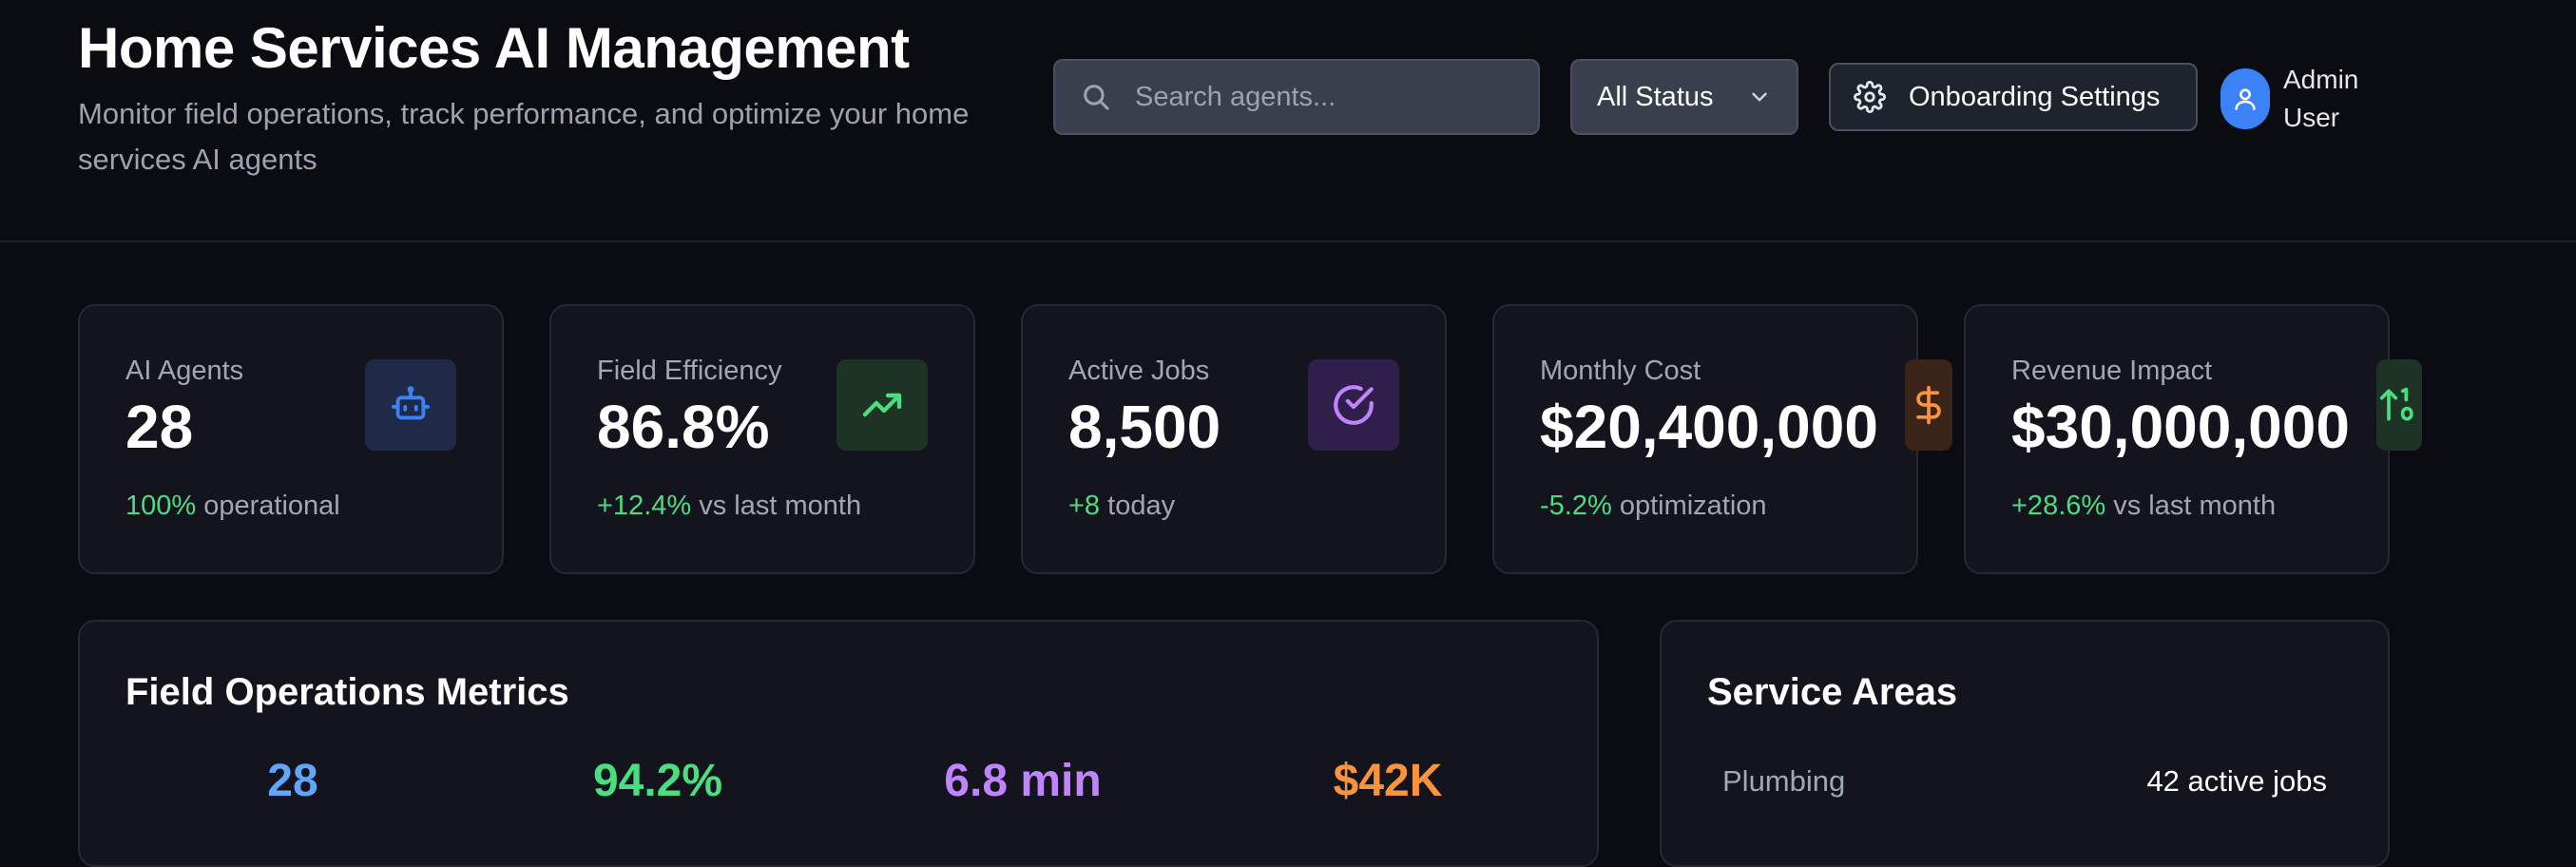  I want to click on onboarding-settings-button: Onboarding Settings, so click(2014, 97).